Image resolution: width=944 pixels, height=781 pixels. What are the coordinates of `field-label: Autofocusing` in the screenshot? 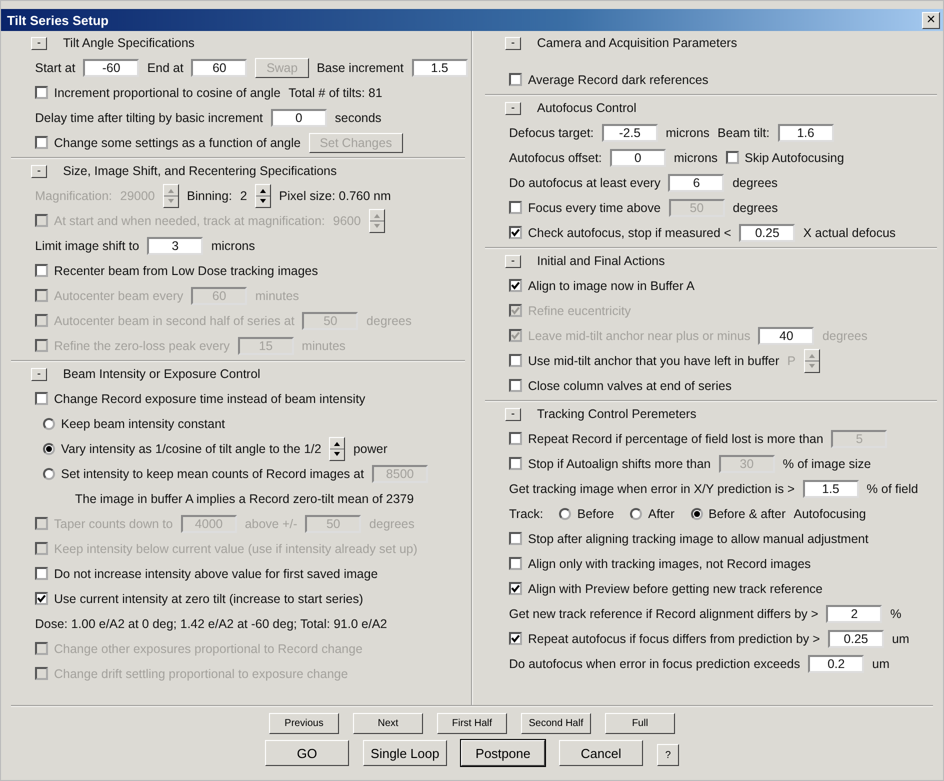 It's located at (830, 513).